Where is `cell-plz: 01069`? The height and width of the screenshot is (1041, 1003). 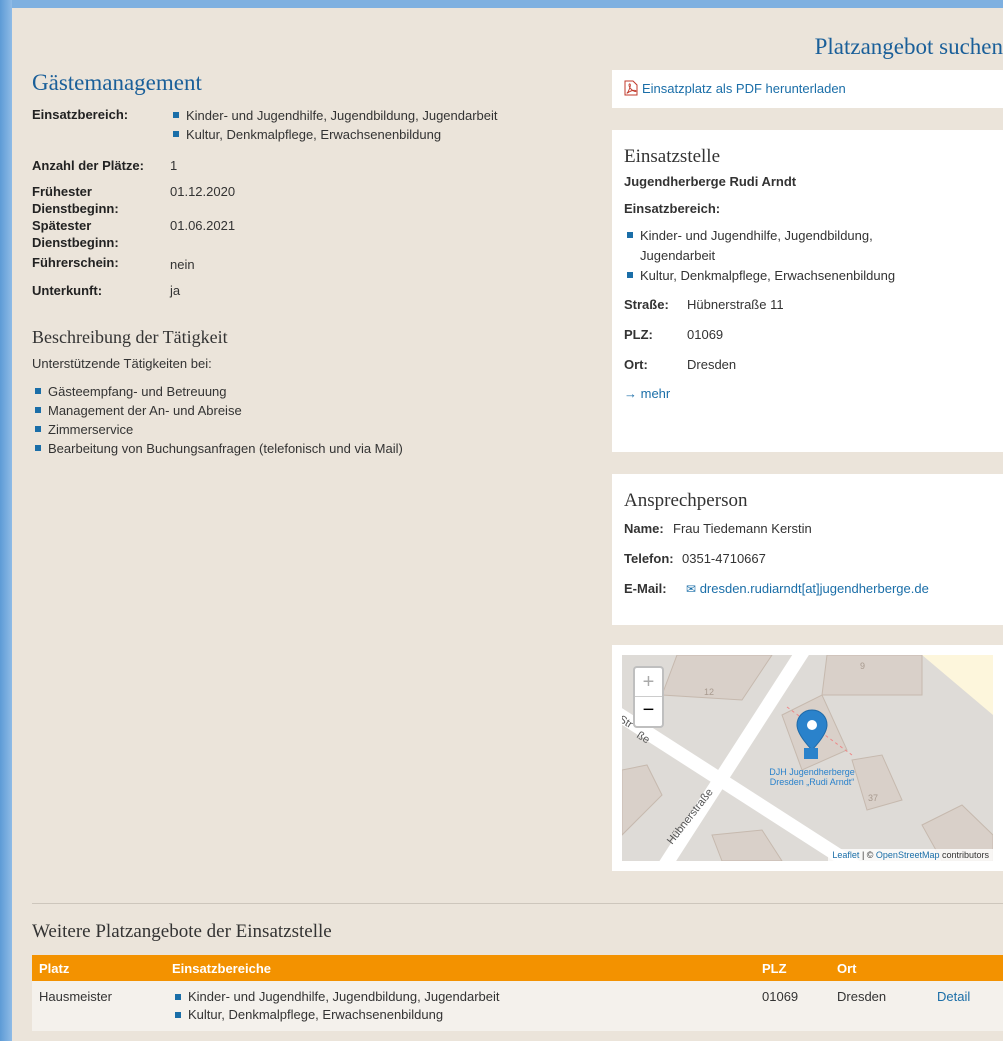 cell-plz: 01069 is located at coordinates (792, 1006).